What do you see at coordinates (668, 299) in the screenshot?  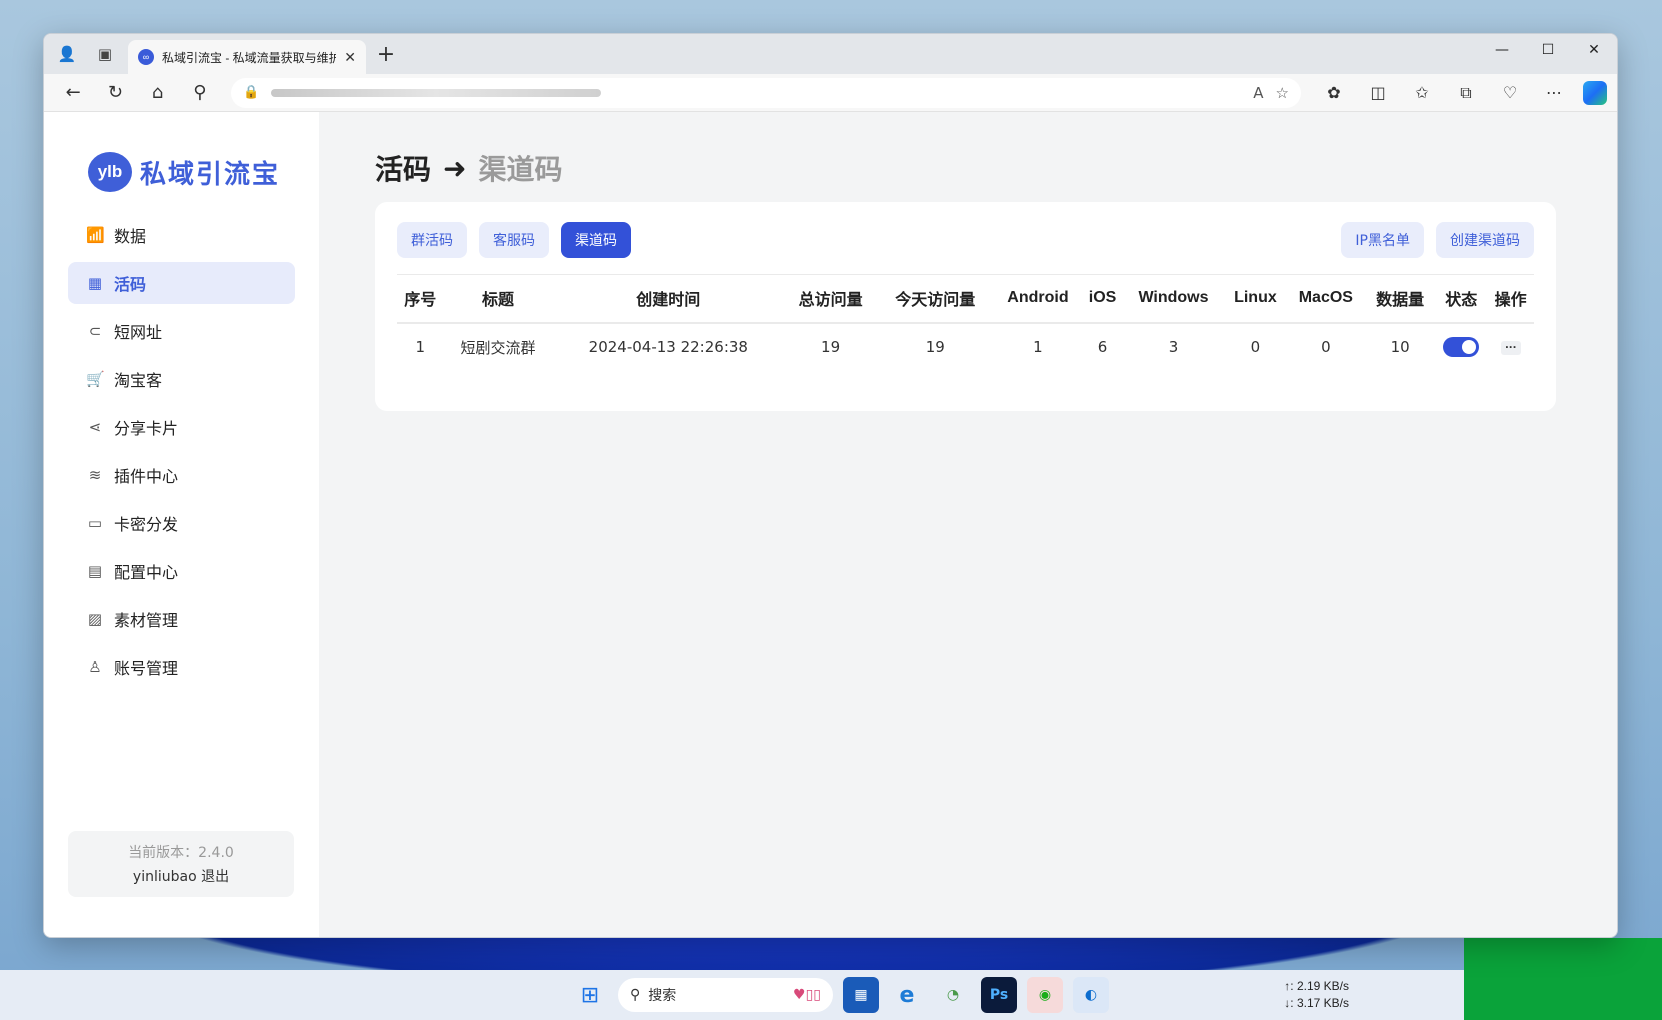 I see `column-header: 创建时间` at bounding box center [668, 299].